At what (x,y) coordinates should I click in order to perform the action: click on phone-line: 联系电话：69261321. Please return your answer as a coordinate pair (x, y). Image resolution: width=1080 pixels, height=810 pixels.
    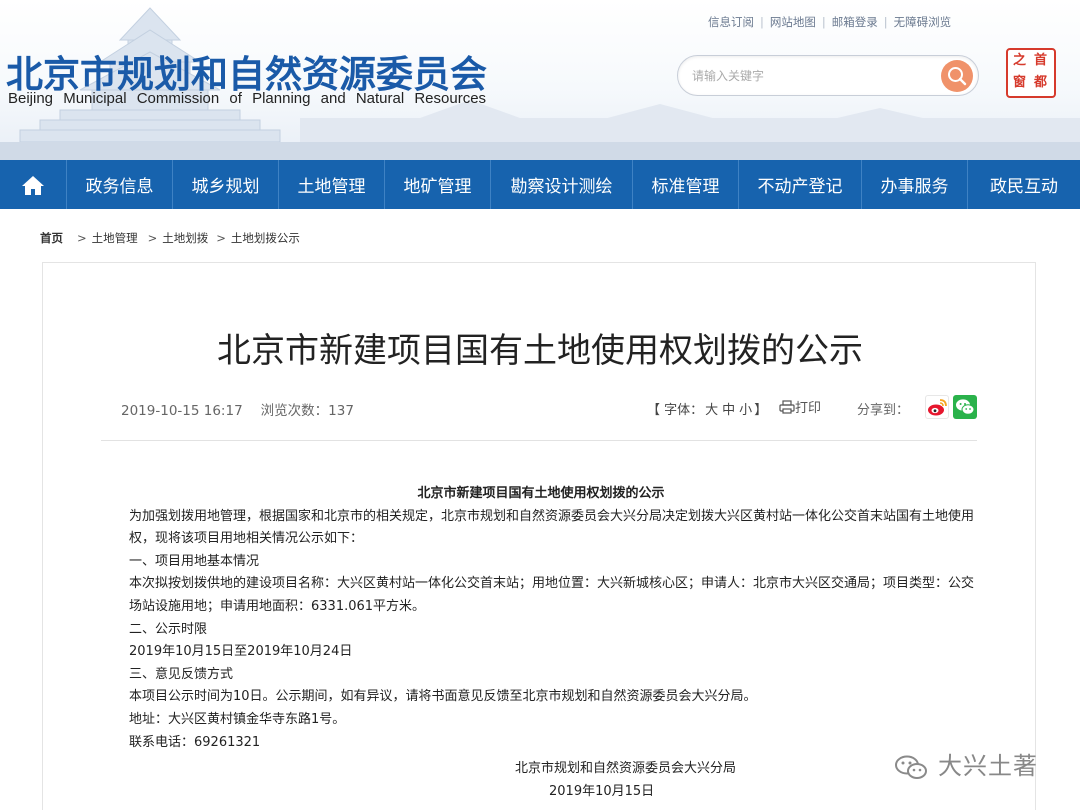
    Looking at the image, I should click on (195, 742).